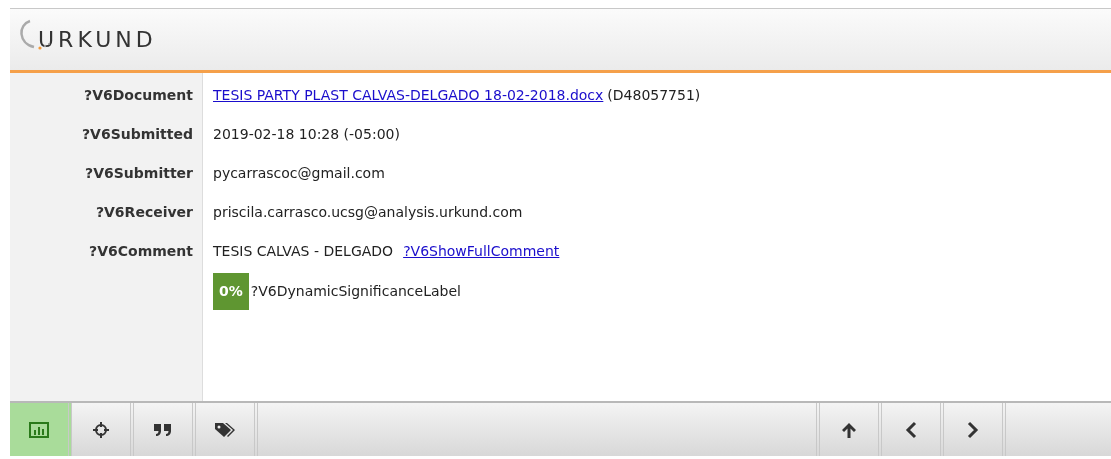  Describe the element at coordinates (299, 173) in the screenshot. I see `field-value: pycarrascoc@gmail.com` at that location.